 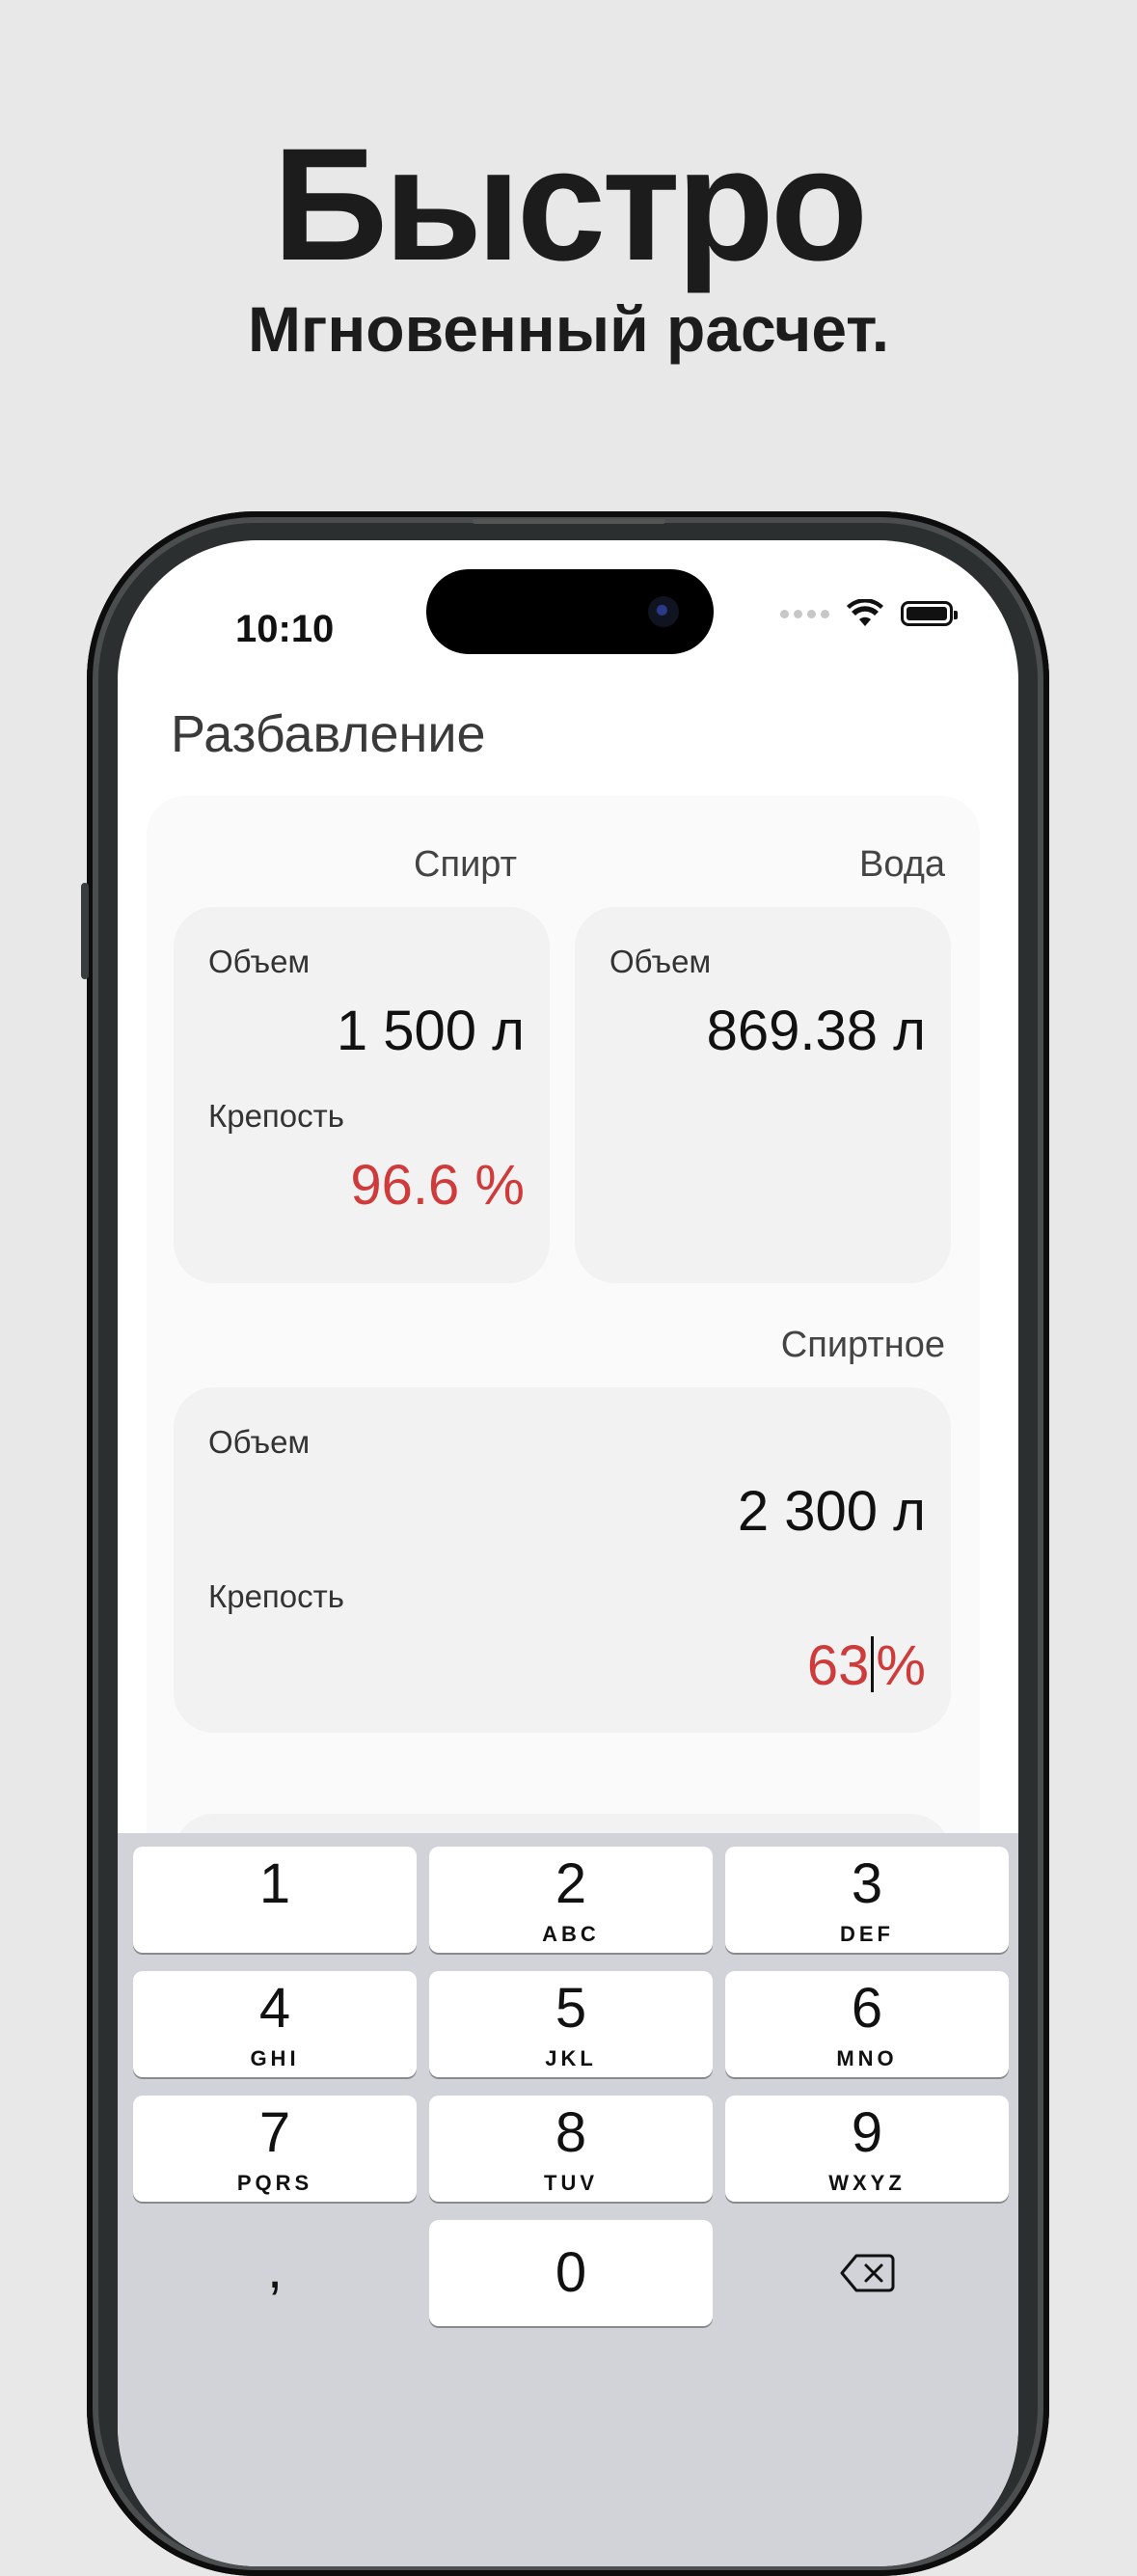 What do you see at coordinates (867, 2058) in the screenshot?
I see `key-6-letters: MNO` at bounding box center [867, 2058].